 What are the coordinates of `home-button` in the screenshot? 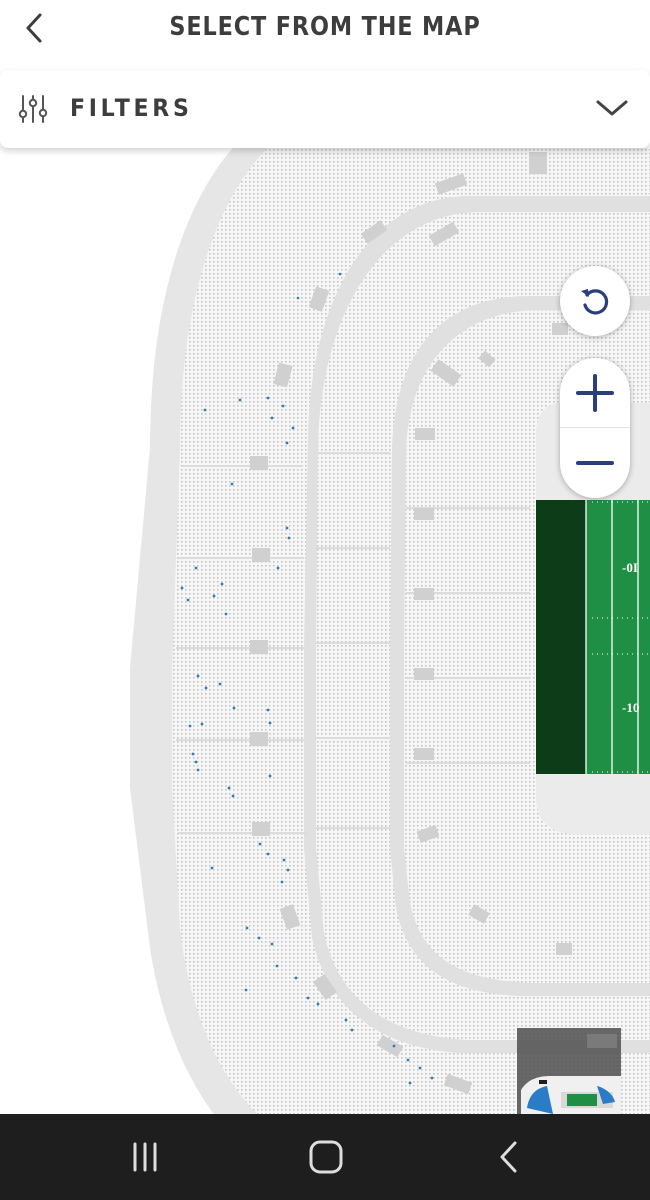 It's located at (326, 1157).